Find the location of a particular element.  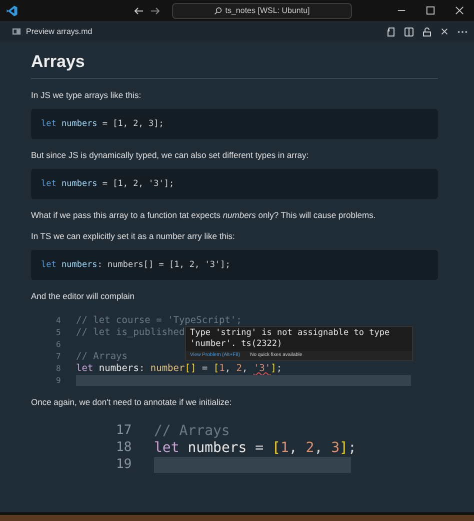

line-number: 19 is located at coordinates (124, 464).